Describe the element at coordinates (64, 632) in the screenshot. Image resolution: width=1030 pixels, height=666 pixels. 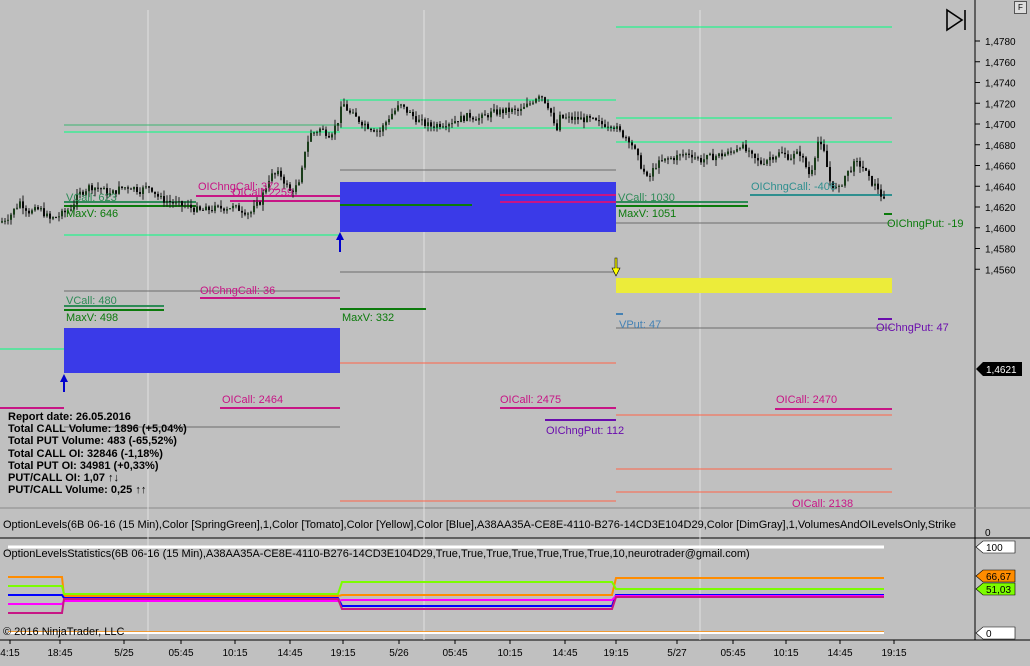
I see `copyright: © 2016 NinjaTrader, LLC` at that location.